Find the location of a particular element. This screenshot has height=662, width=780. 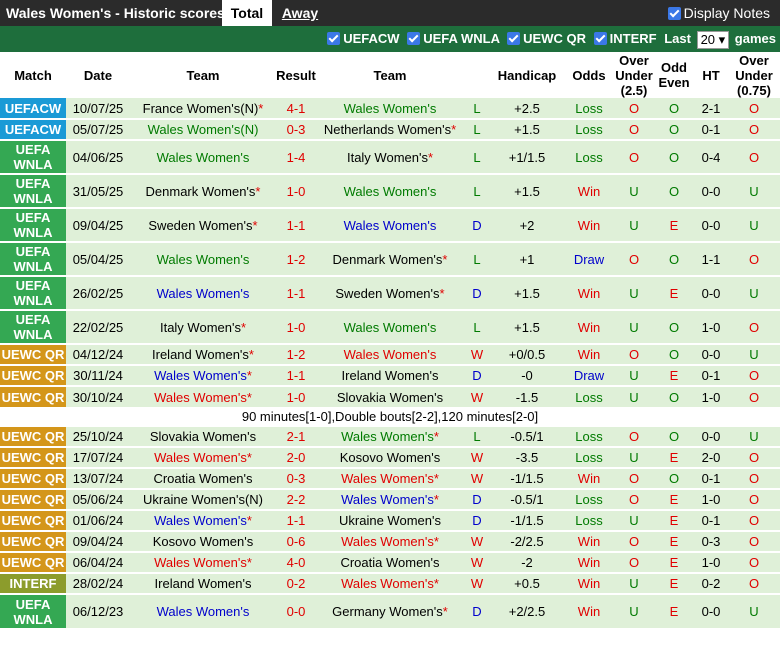

home-team-cell: Ukraine Women's(N) is located at coordinates (203, 499).